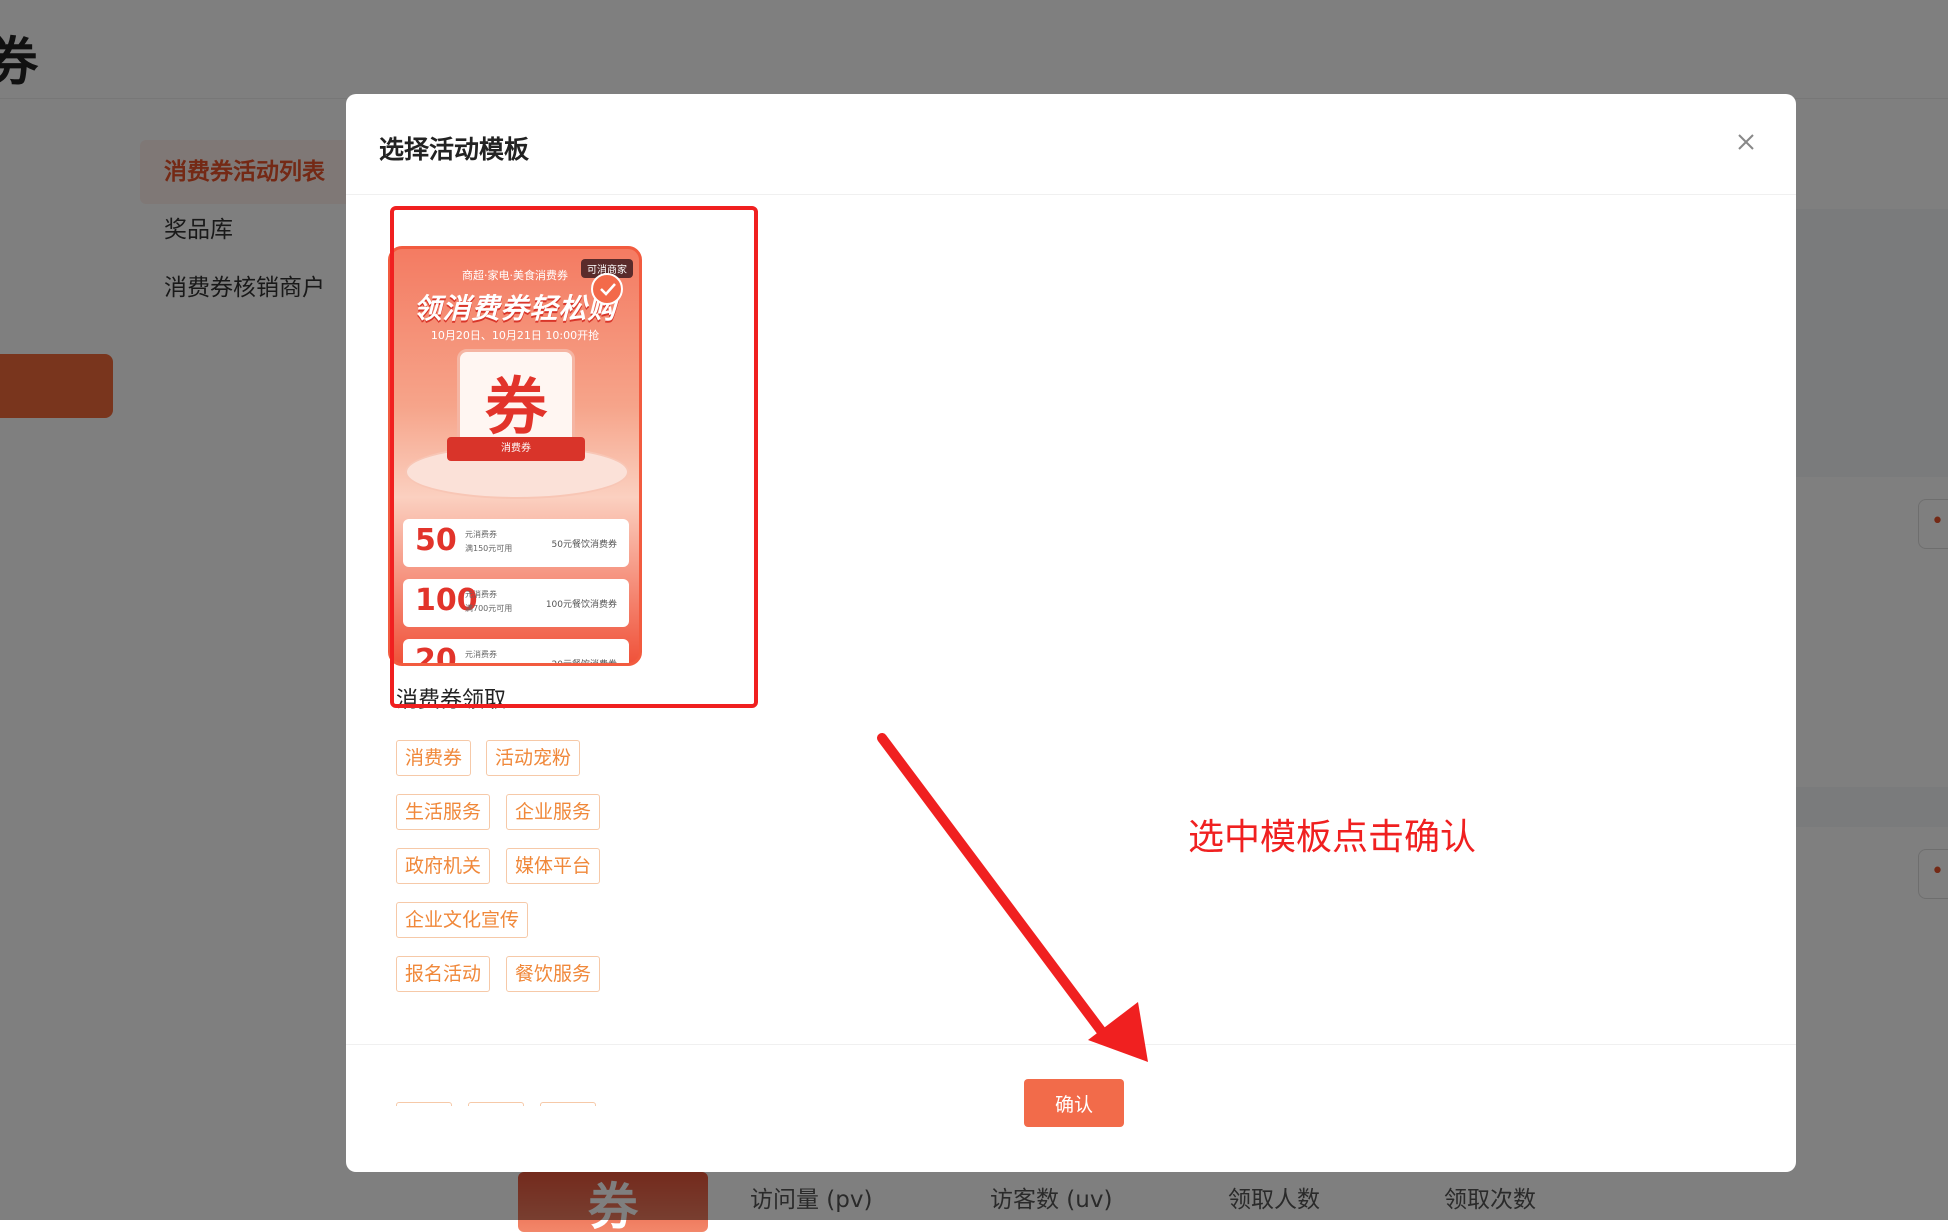 Image resolution: width=1948 pixels, height=1232 pixels. What do you see at coordinates (553, 812) in the screenshot?
I see `tag-enterprise-service: 企业服务` at bounding box center [553, 812].